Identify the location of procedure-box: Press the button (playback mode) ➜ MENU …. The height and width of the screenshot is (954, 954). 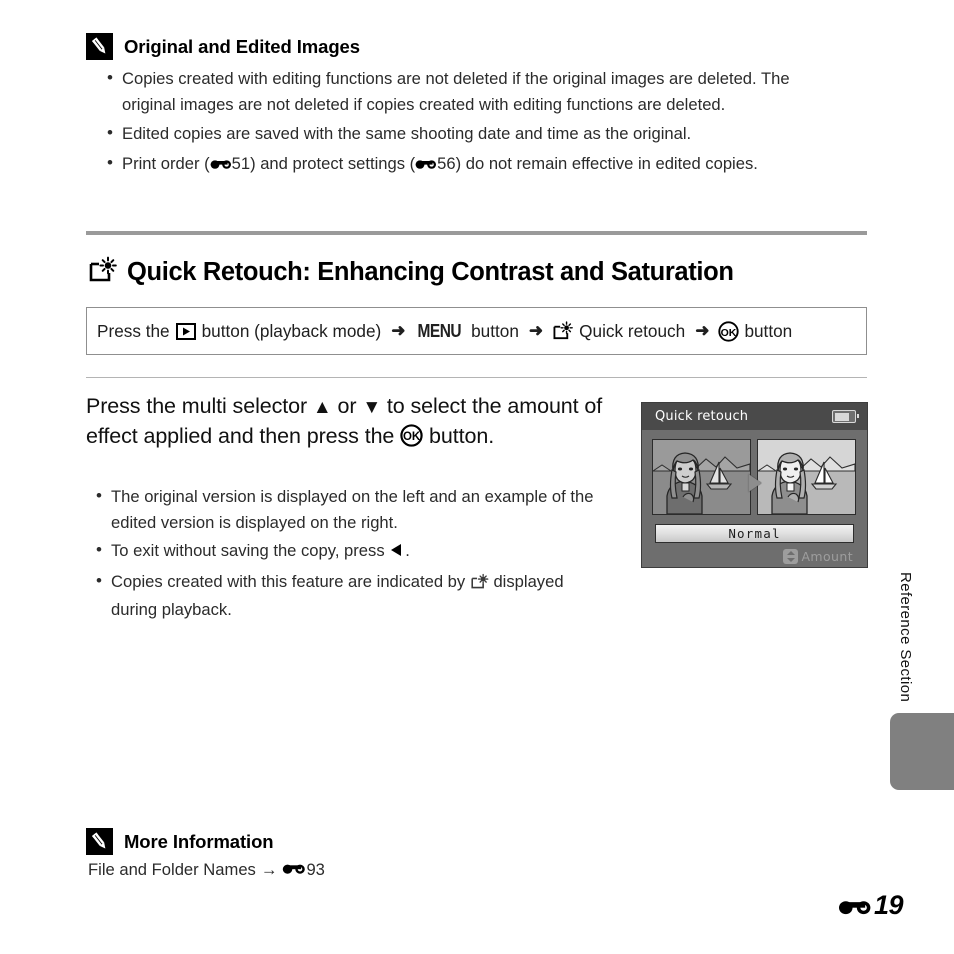
(476, 331).